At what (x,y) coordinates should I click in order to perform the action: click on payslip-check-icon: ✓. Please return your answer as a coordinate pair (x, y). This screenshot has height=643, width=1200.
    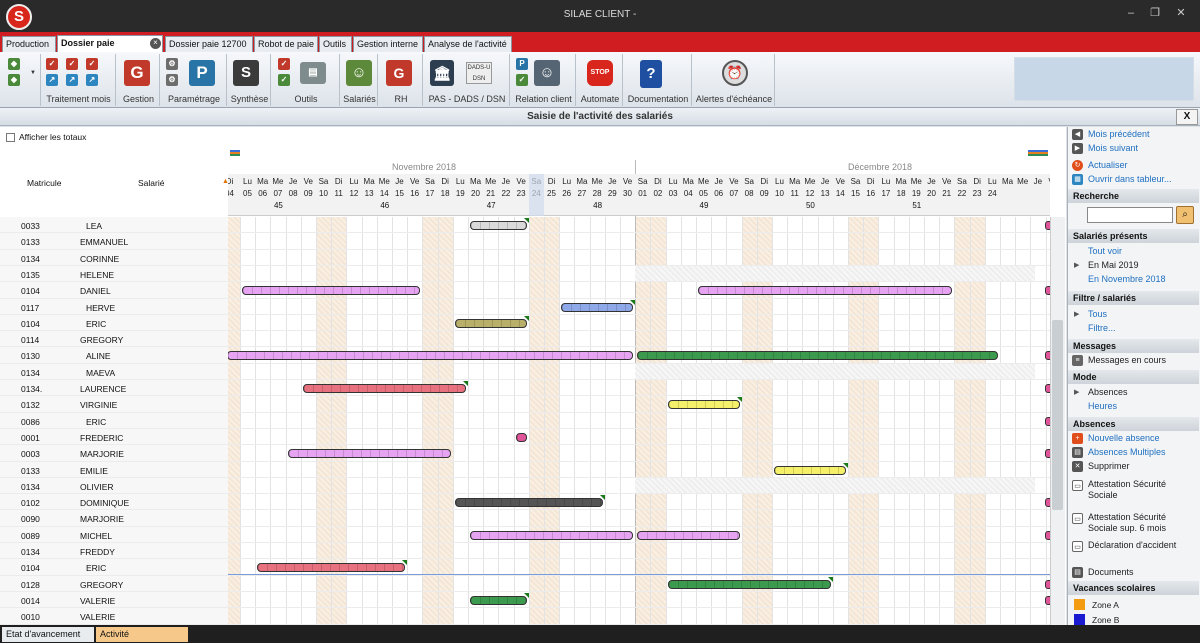
    Looking at the image, I should click on (72, 64).